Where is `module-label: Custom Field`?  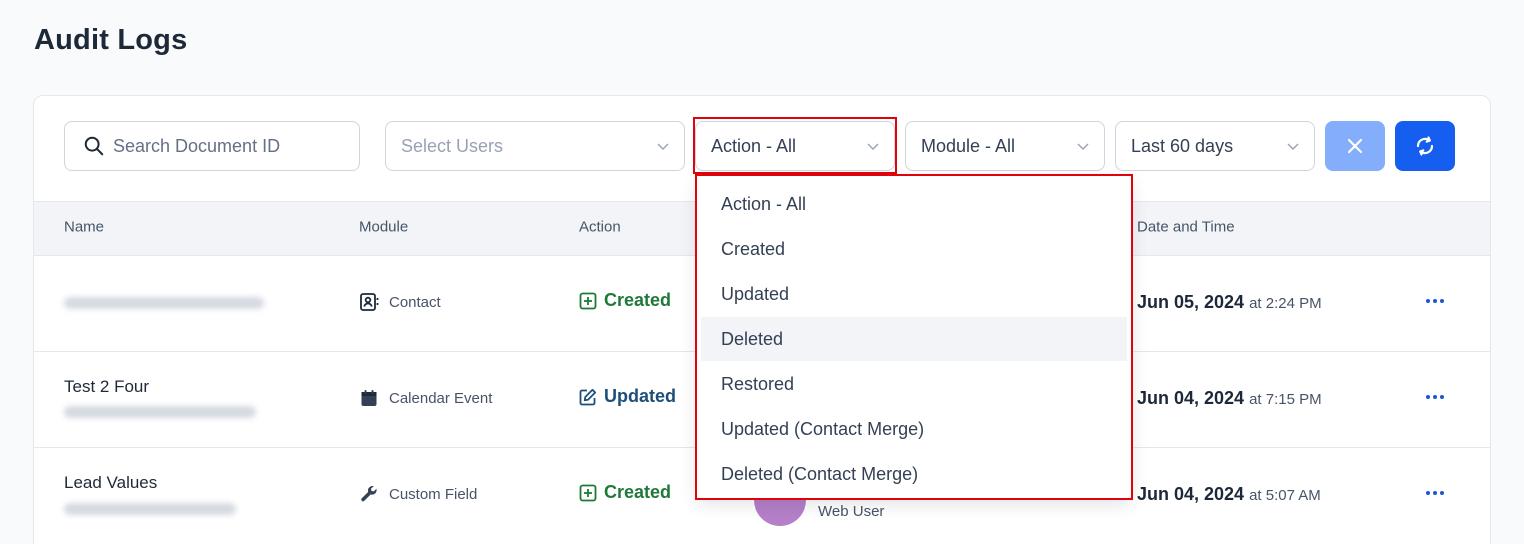 module-label: Custom Field is located at coordinates (433, 494).